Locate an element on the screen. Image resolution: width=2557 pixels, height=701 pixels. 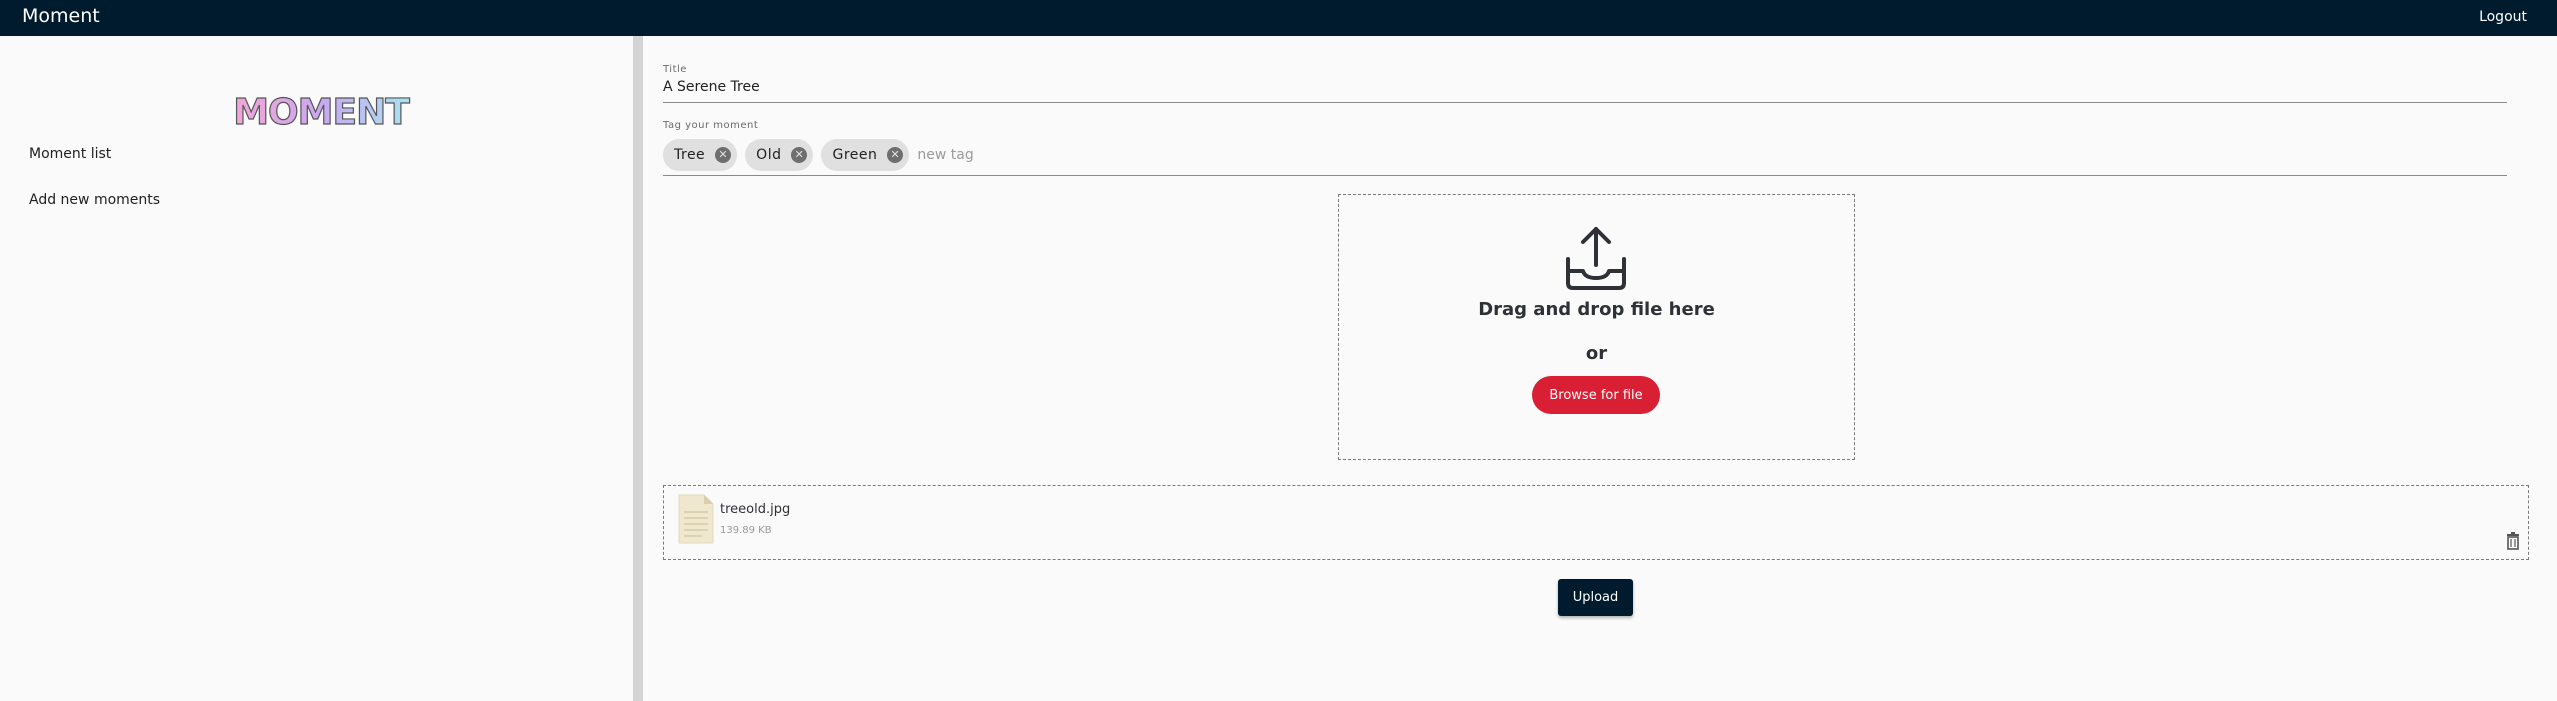
tag-list: Tree ✕ Old ✕ Green ✕ is located at coordinates (890, 155).